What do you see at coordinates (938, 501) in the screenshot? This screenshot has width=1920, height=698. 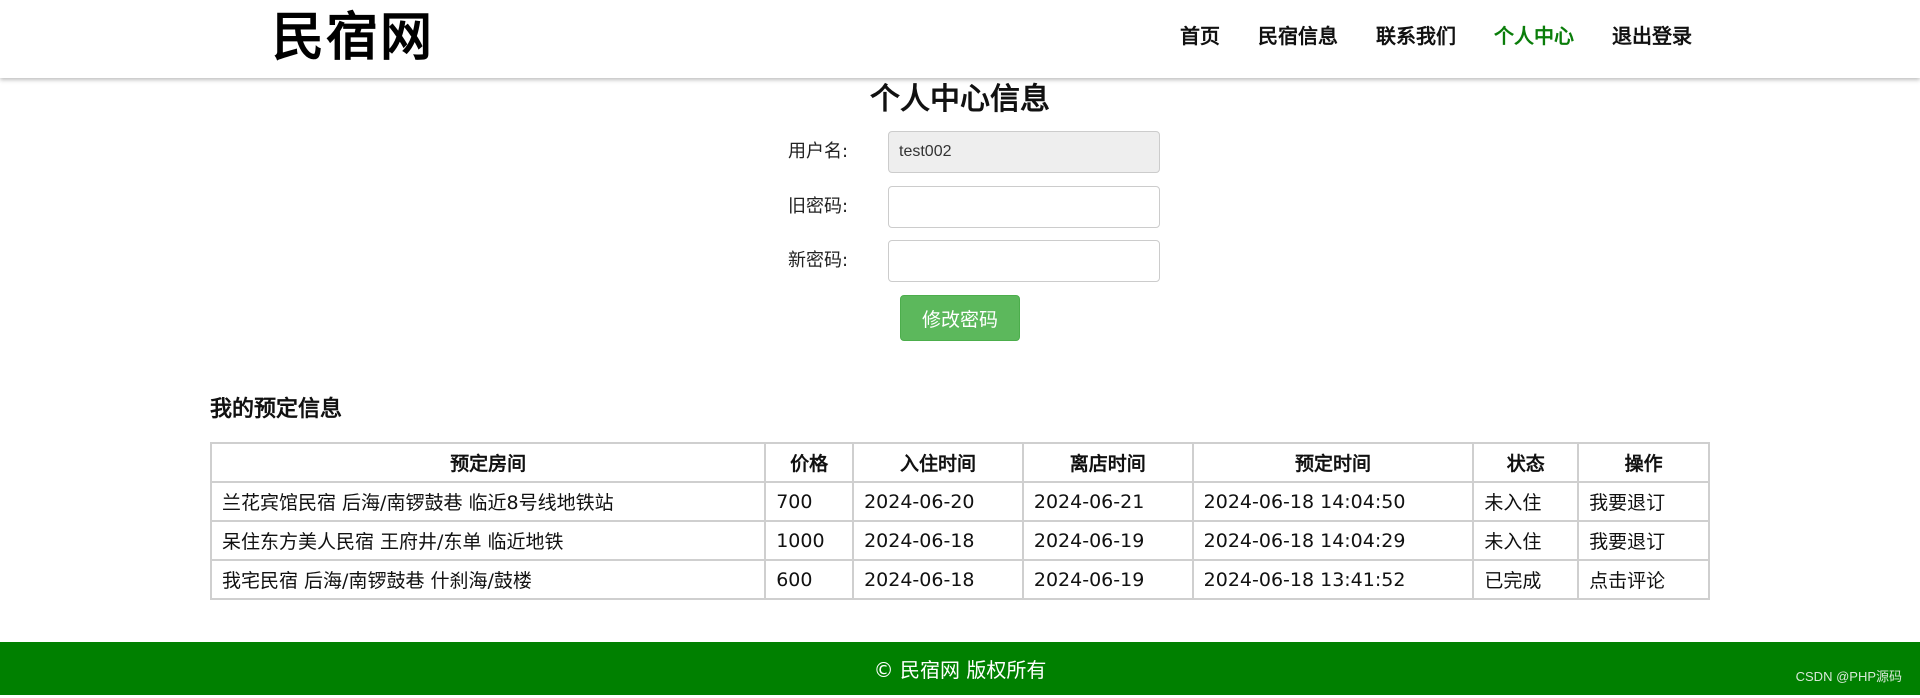 I see `cell-checkin: 2024-06-20` at bounding box center [938, 501].